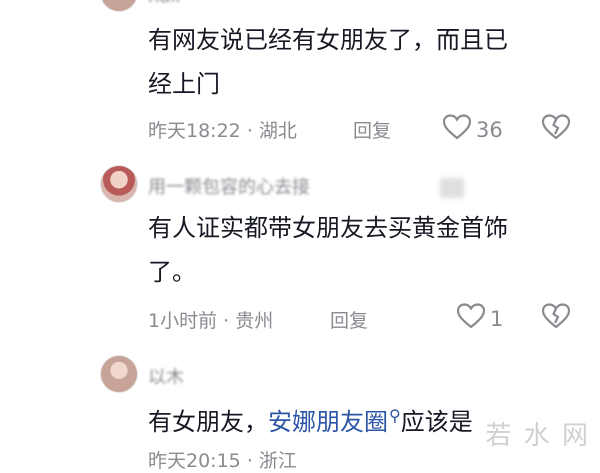 This screenshot has height=473, width=600. I want to click on like-button: 36, so click(472, 129).